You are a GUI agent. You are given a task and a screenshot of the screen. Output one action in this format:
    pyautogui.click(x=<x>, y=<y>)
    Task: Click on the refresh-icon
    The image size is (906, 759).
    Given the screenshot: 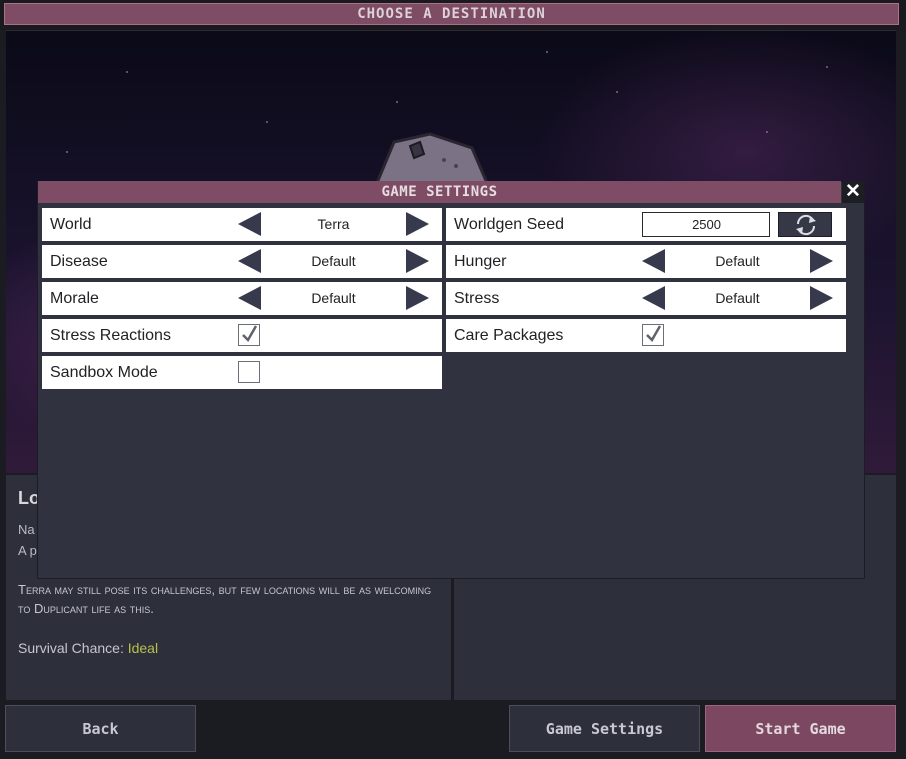 What is the action you would take?
    pyautogui.click(x=806, y=225)
    